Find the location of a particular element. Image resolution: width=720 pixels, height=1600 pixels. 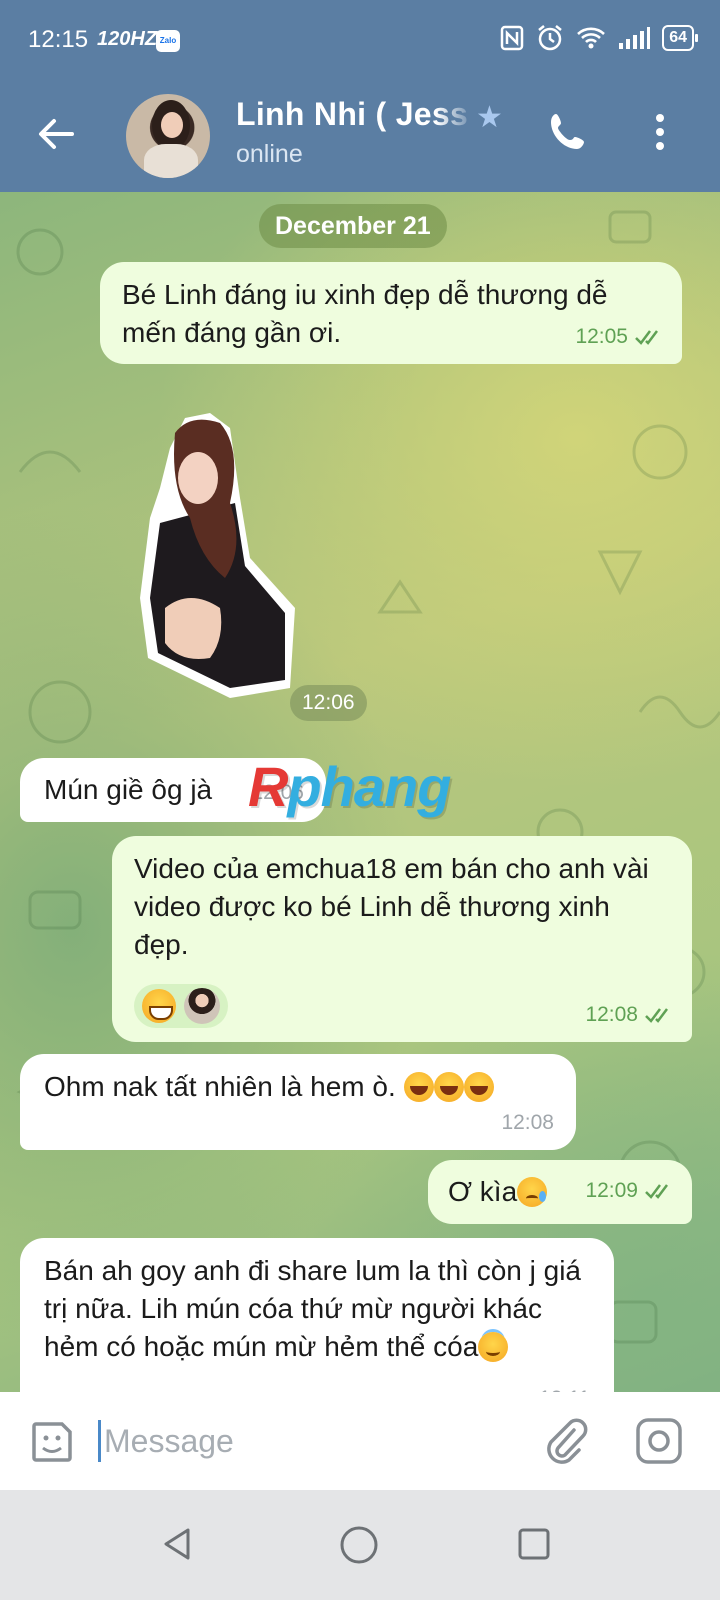

message-input-bar is located at coordinates (360, 1441).